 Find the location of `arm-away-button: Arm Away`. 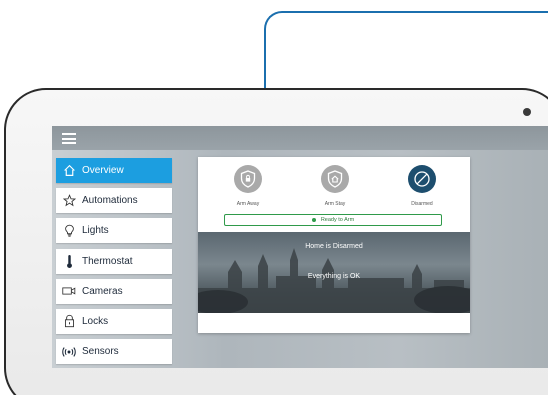

arm-away-button: Arm Away is located at coordinates (248, 186).